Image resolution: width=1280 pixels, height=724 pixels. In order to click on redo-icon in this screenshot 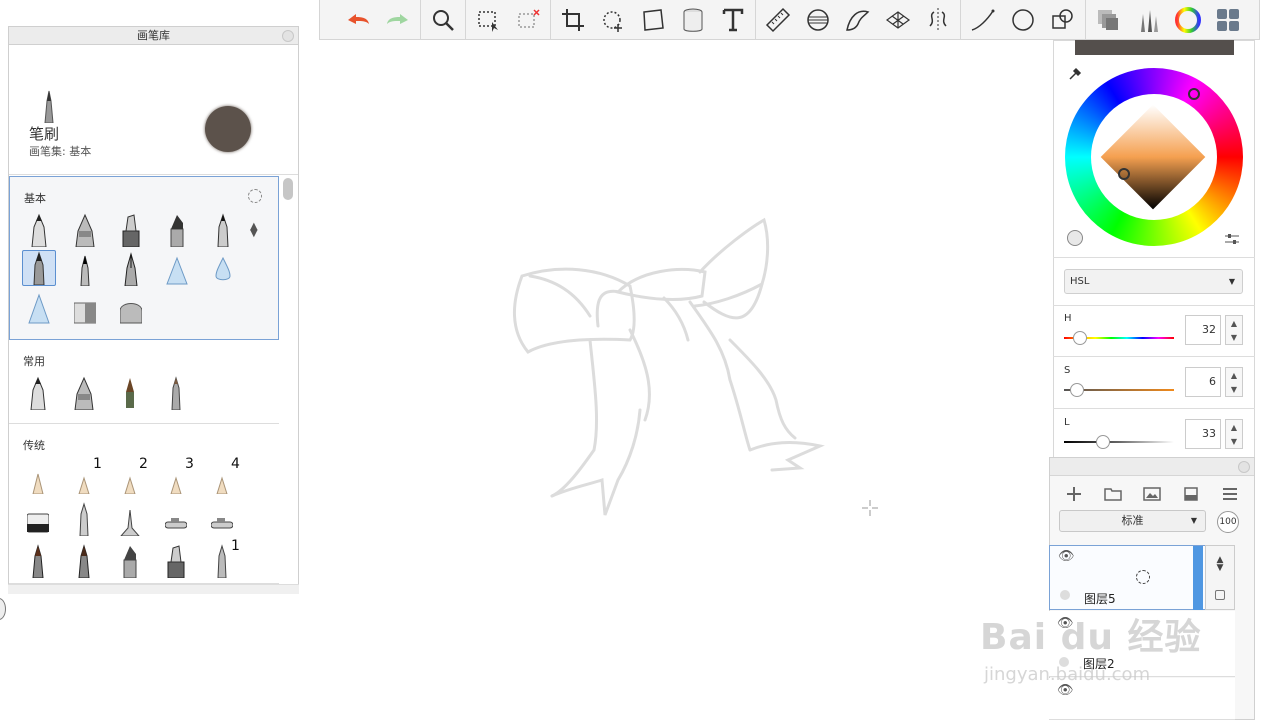, I will do `click(398, 20)`.